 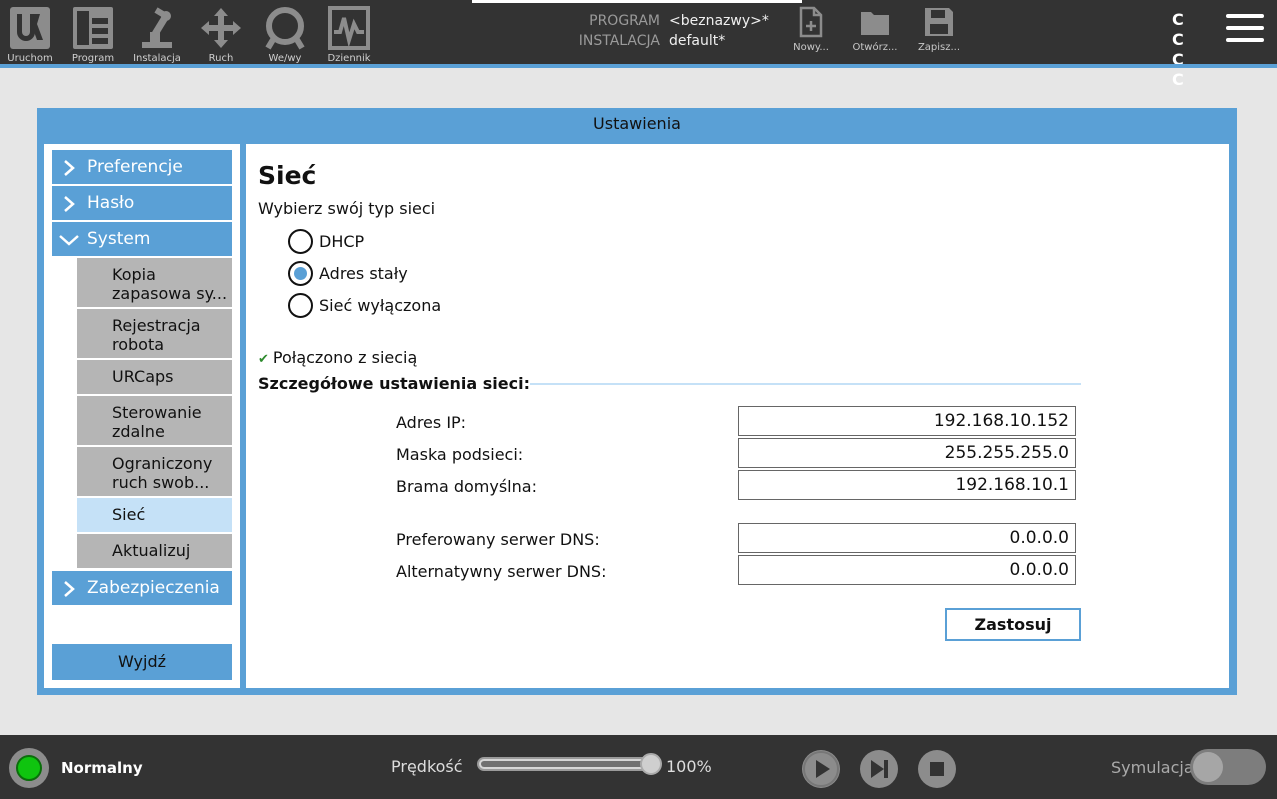 What do you see at coordinates (907, 453) in the screenshot?
I see `subnet-mask-field` at bounding box center [907, 453].